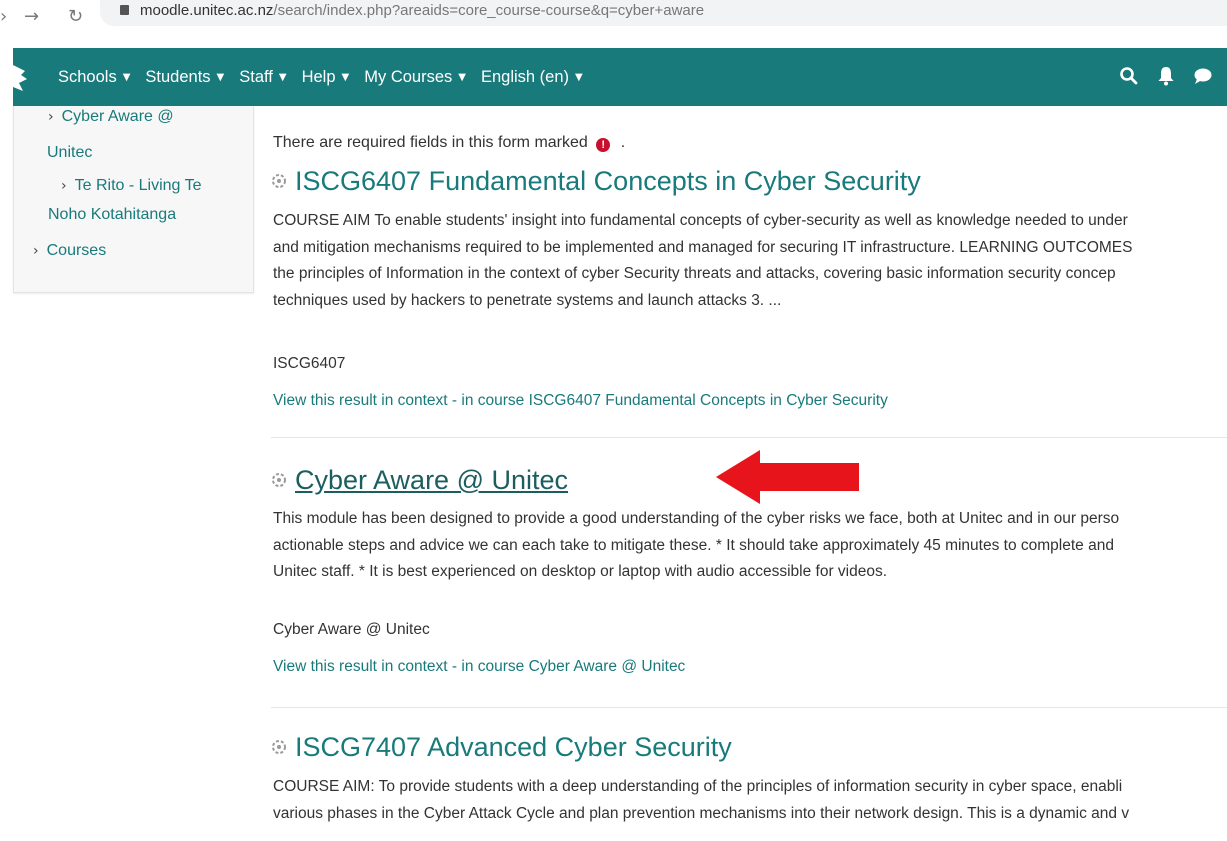 The image size is (1227, 841). What do you see at coordinates (787, 477) in the screenshot?
I see `red-arrow-annotation-icon` at bounding box center [787, 477].